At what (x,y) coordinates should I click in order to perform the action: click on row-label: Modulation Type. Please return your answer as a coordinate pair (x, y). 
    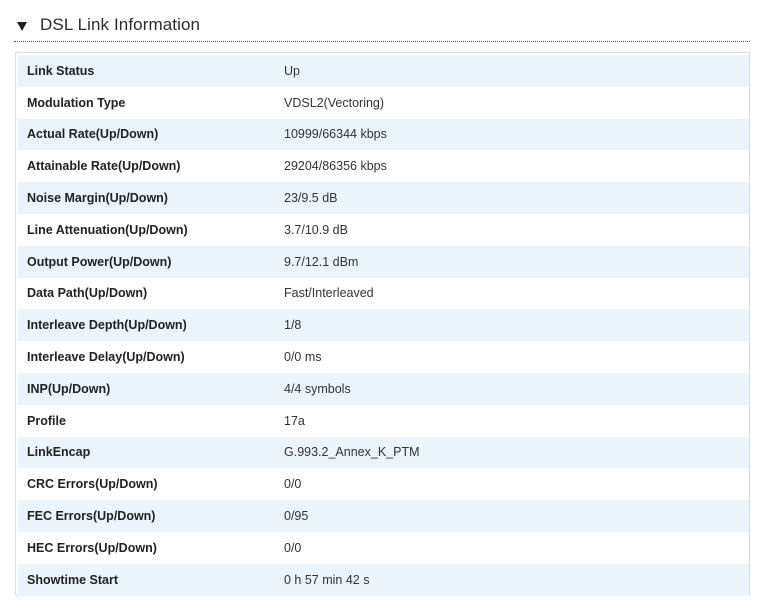
    Looking at the image, I should click on (76, 102).